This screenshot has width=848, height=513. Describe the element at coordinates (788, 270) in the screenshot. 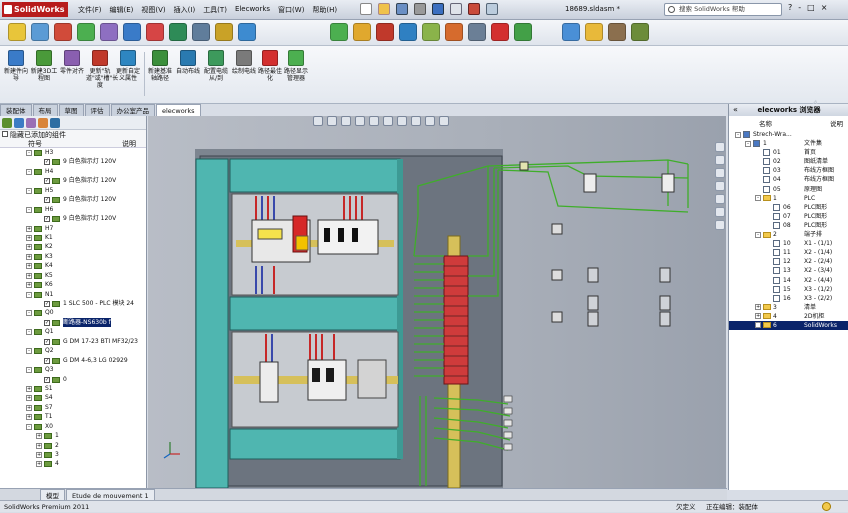

I see `project-tree-row: 13 X2 - (3/4)` at that location.